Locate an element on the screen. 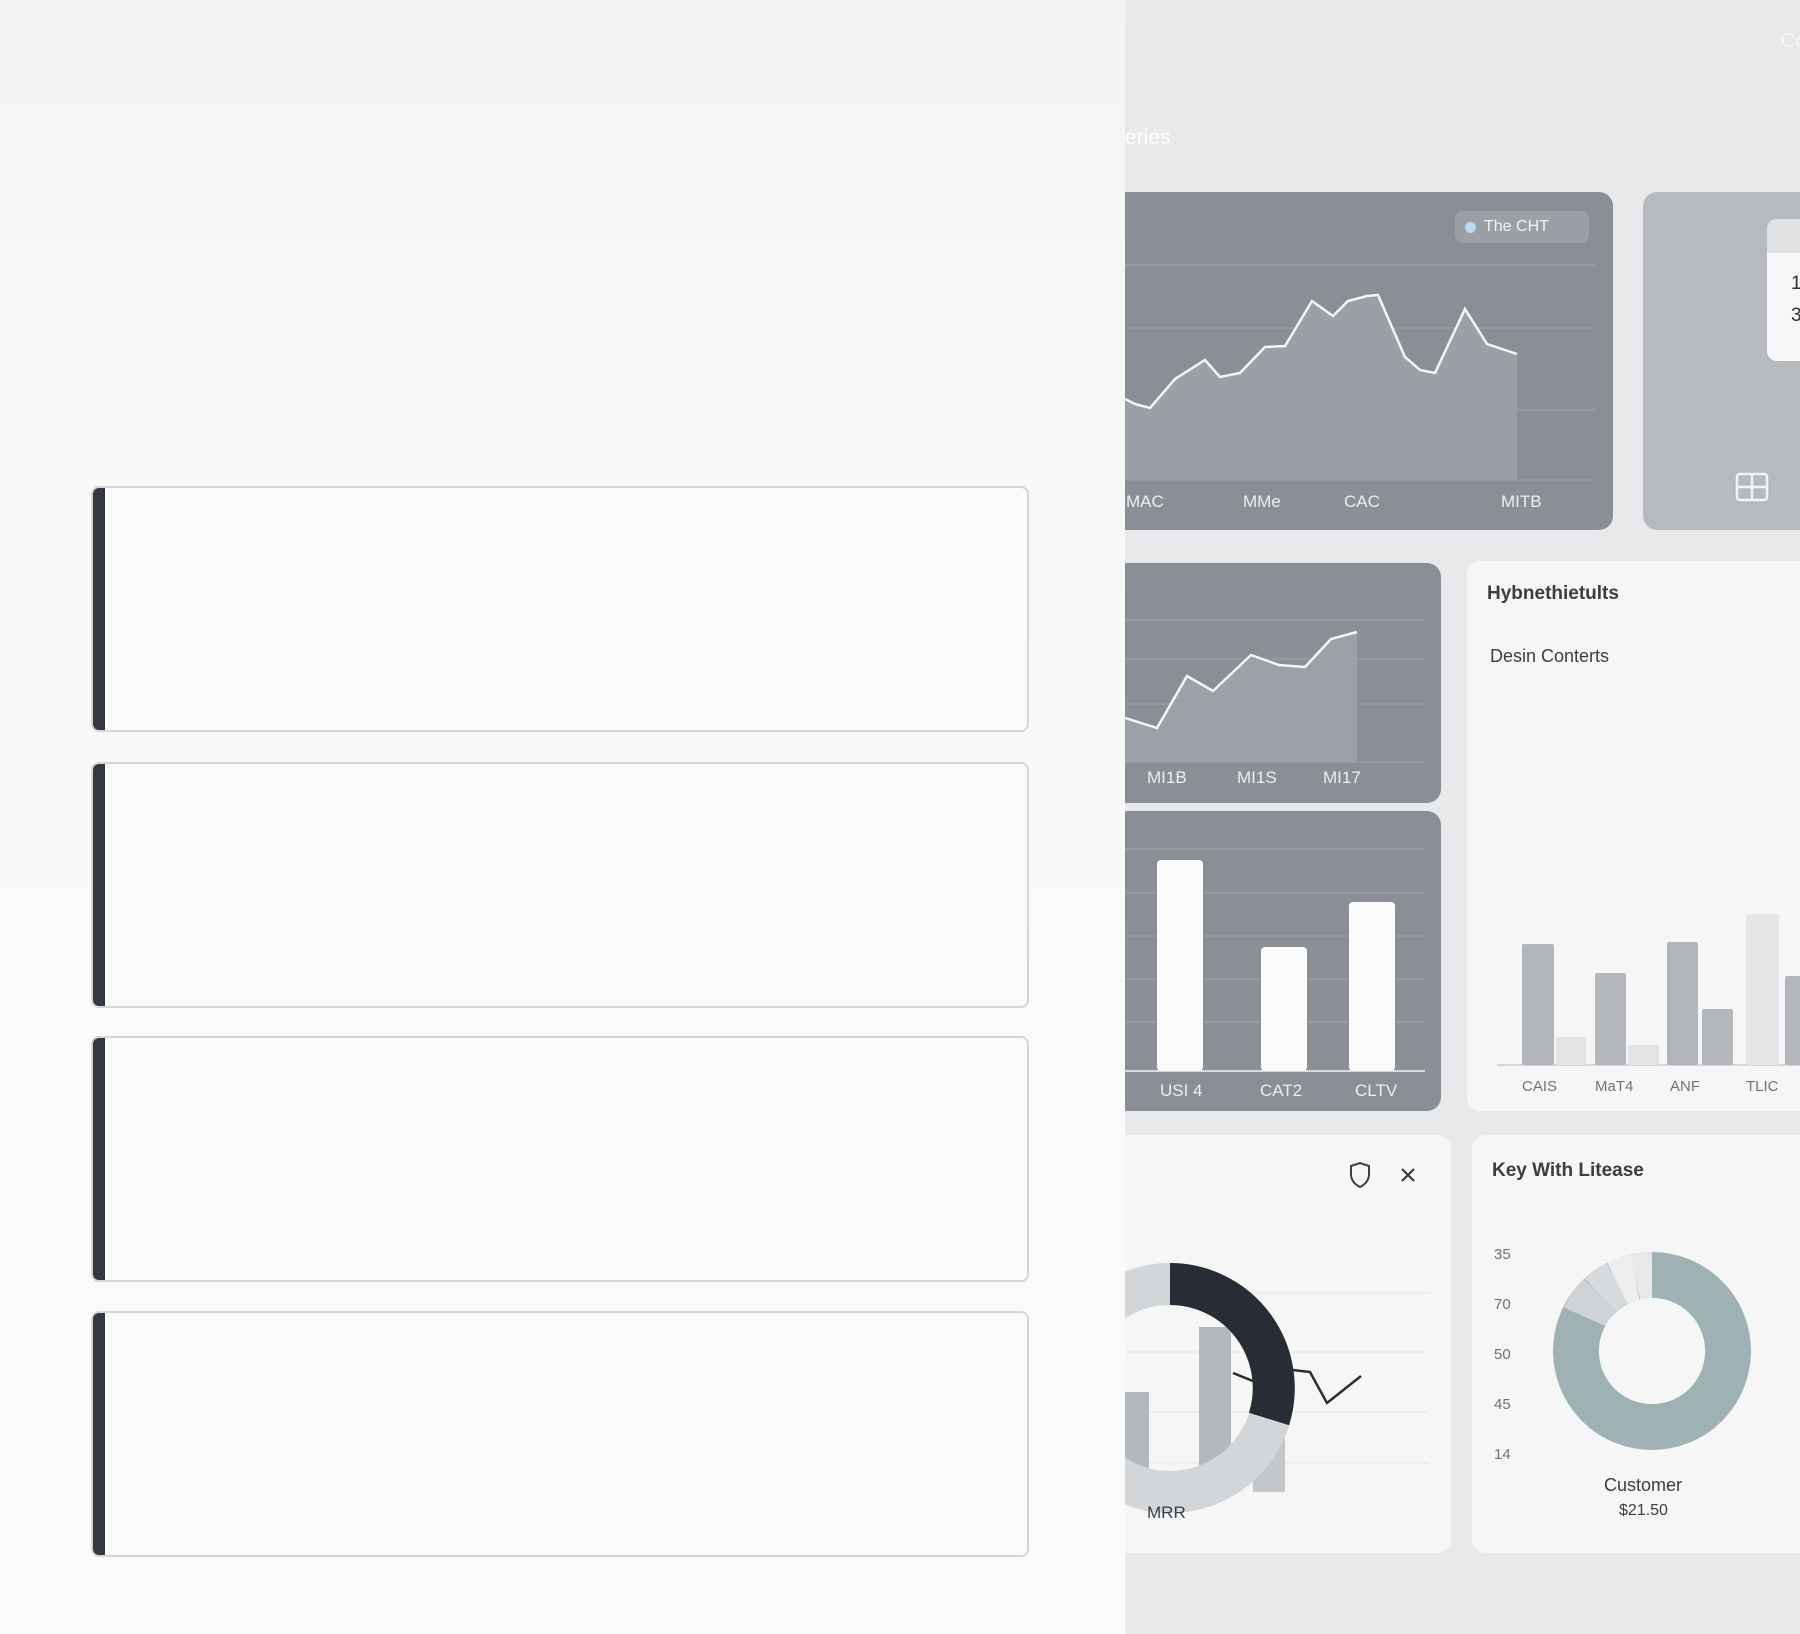 The width and height of the screenshot is (1800, 1634). x-label: USI 4 is located at coordinates (1181, 1090).